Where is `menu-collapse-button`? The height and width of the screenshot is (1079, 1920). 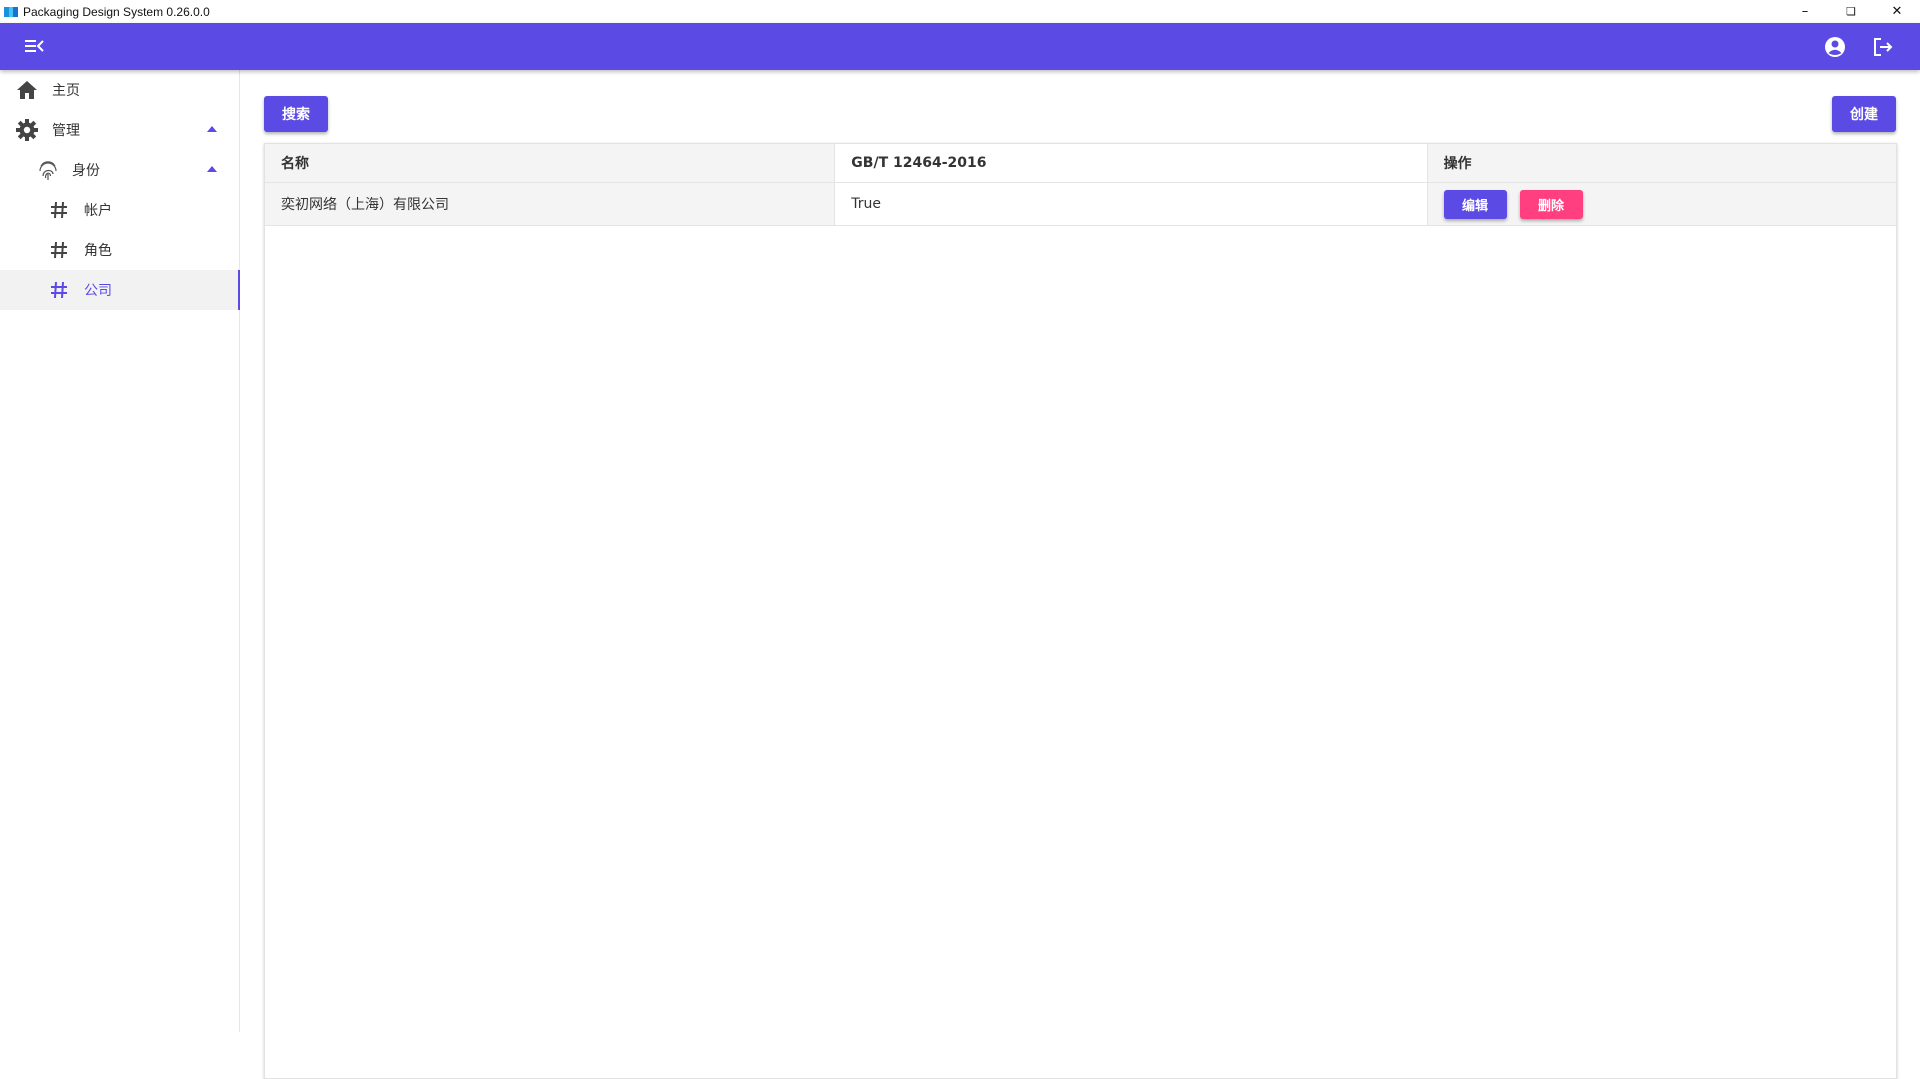 menu-collapse-button is located at coordinates (35, 46).